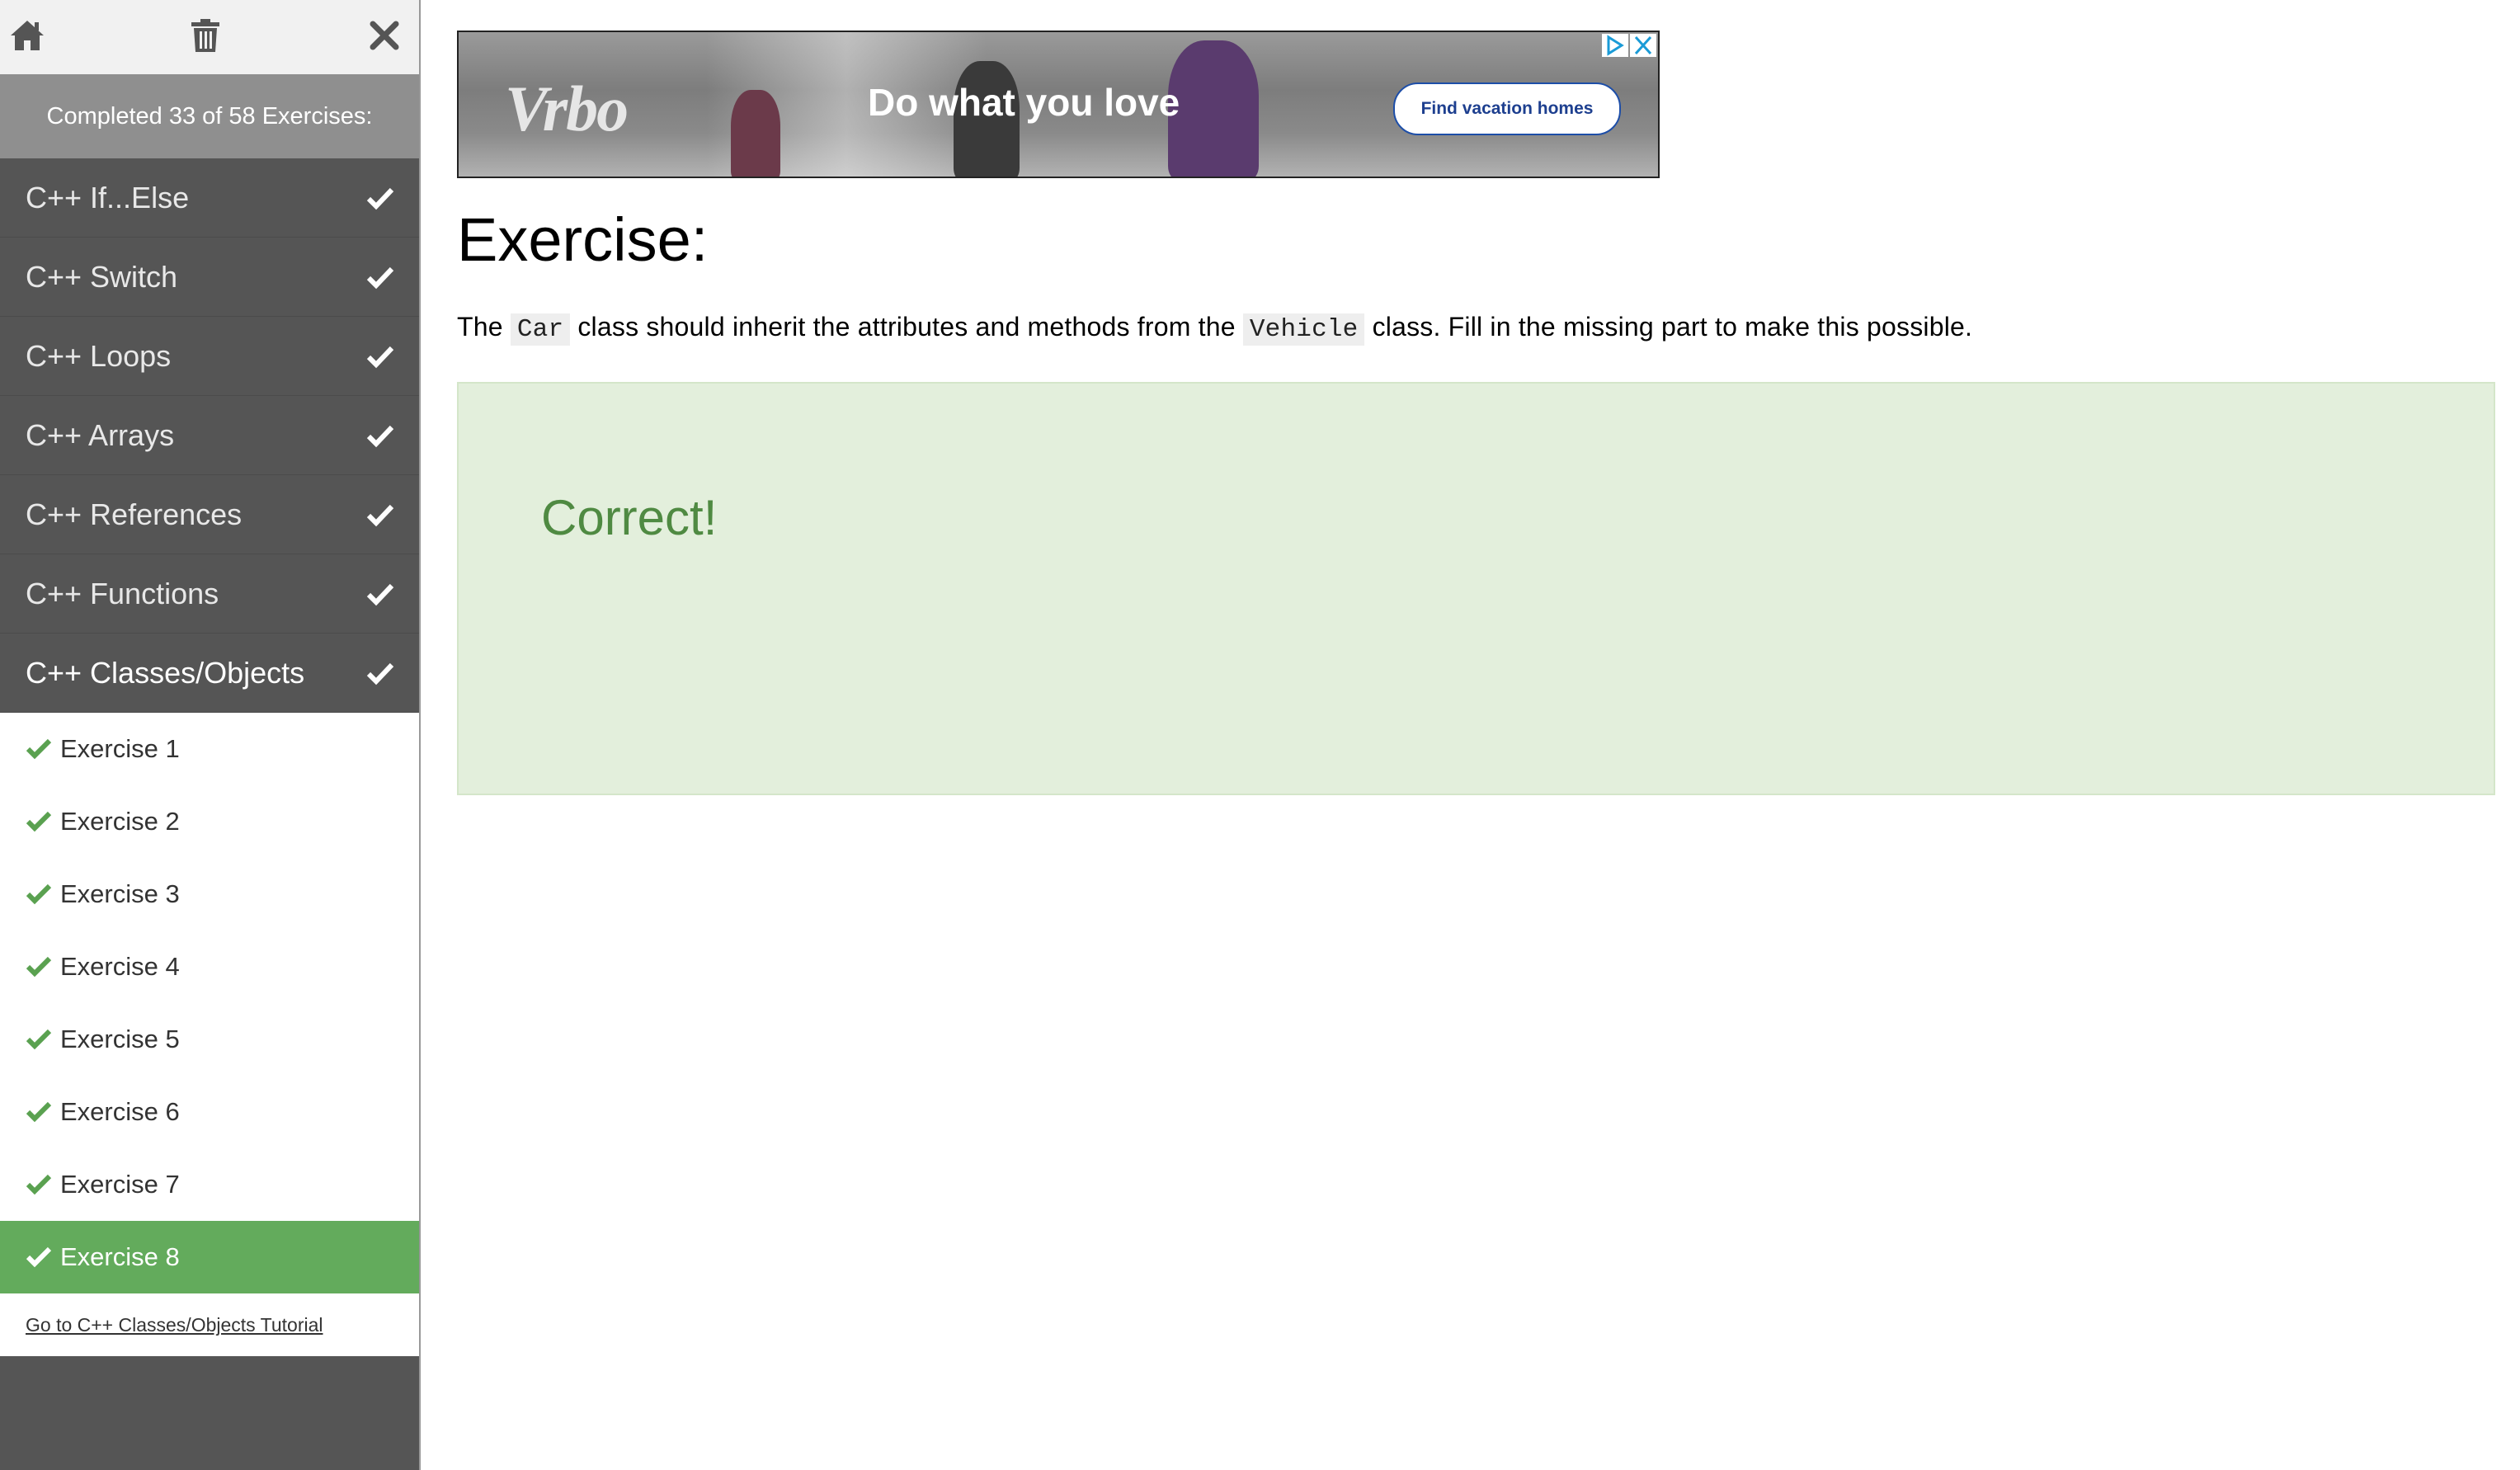  I want to click on exercise-label: Exercise 1, so click(120, 749).